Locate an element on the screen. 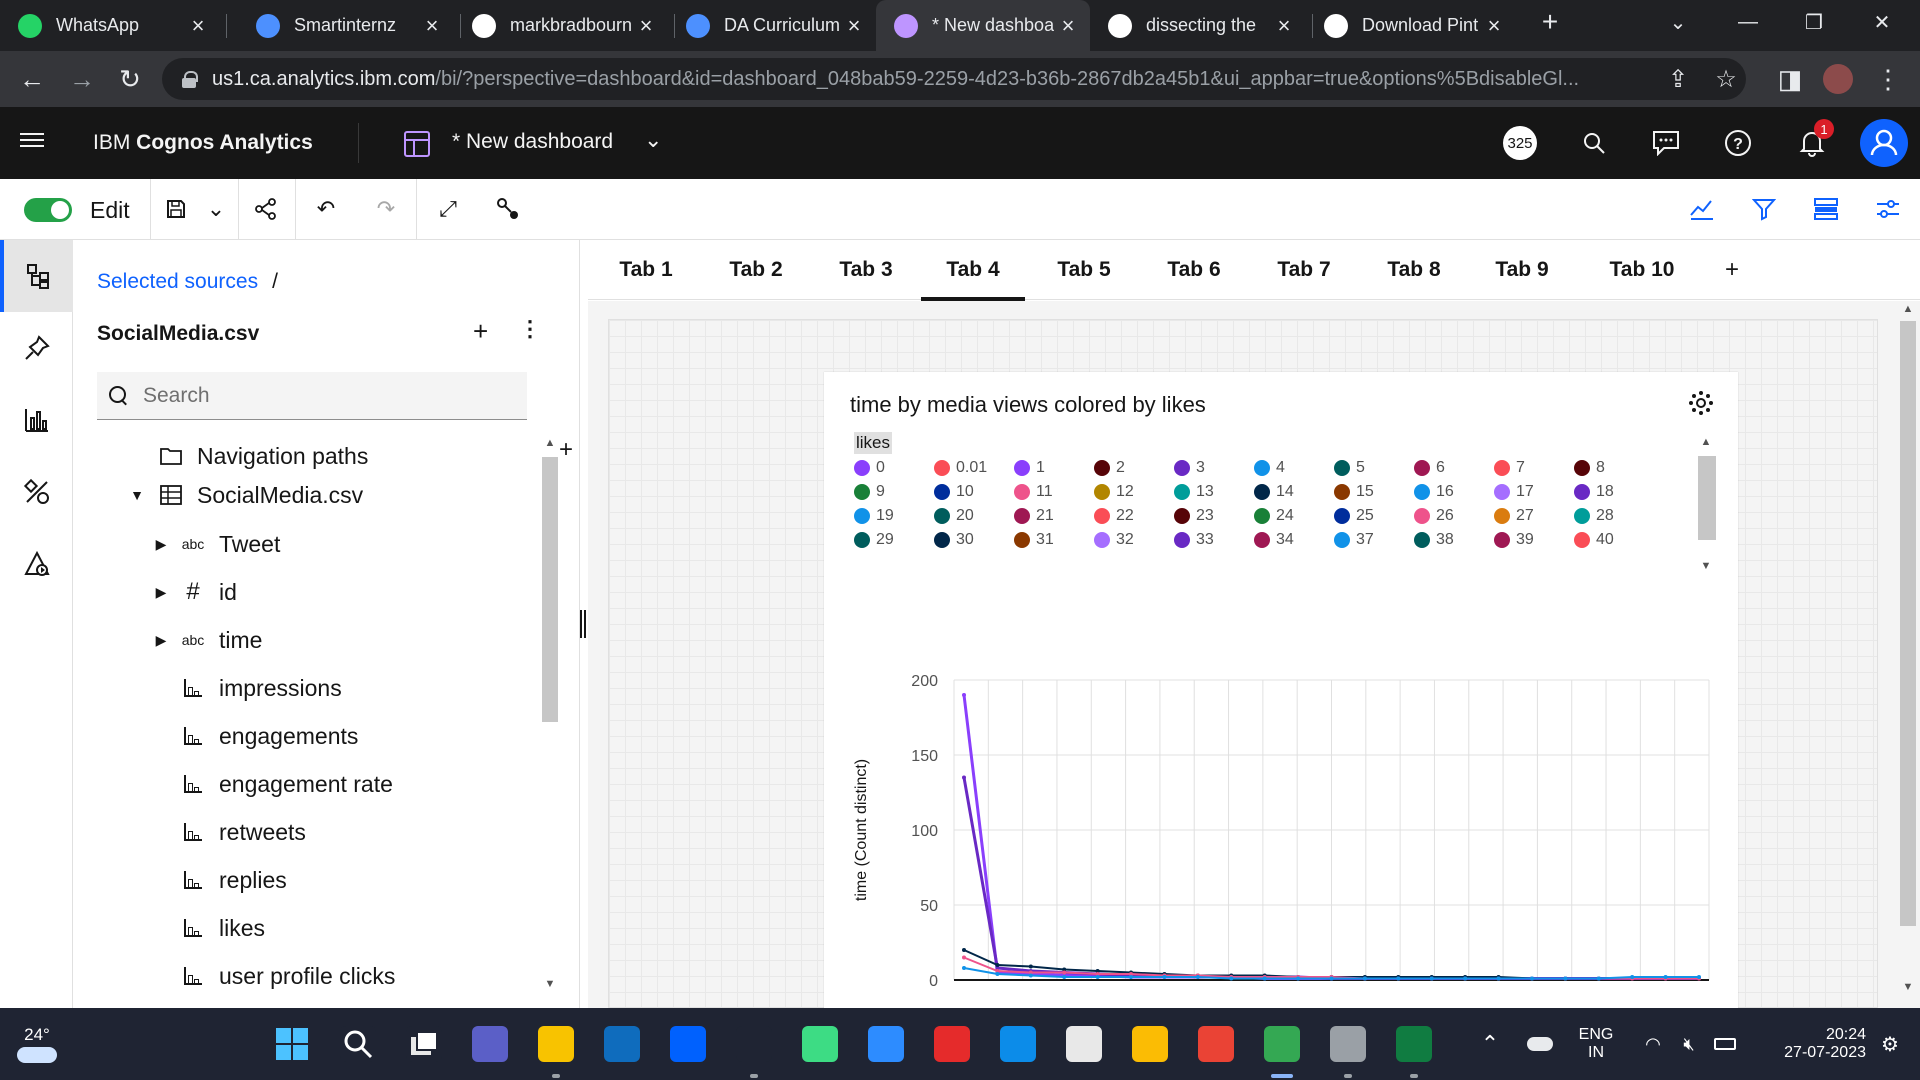 The height and width of the screenshot is (1080, 1920). chrome-a-icon is located at coordinates (1150, 1044).